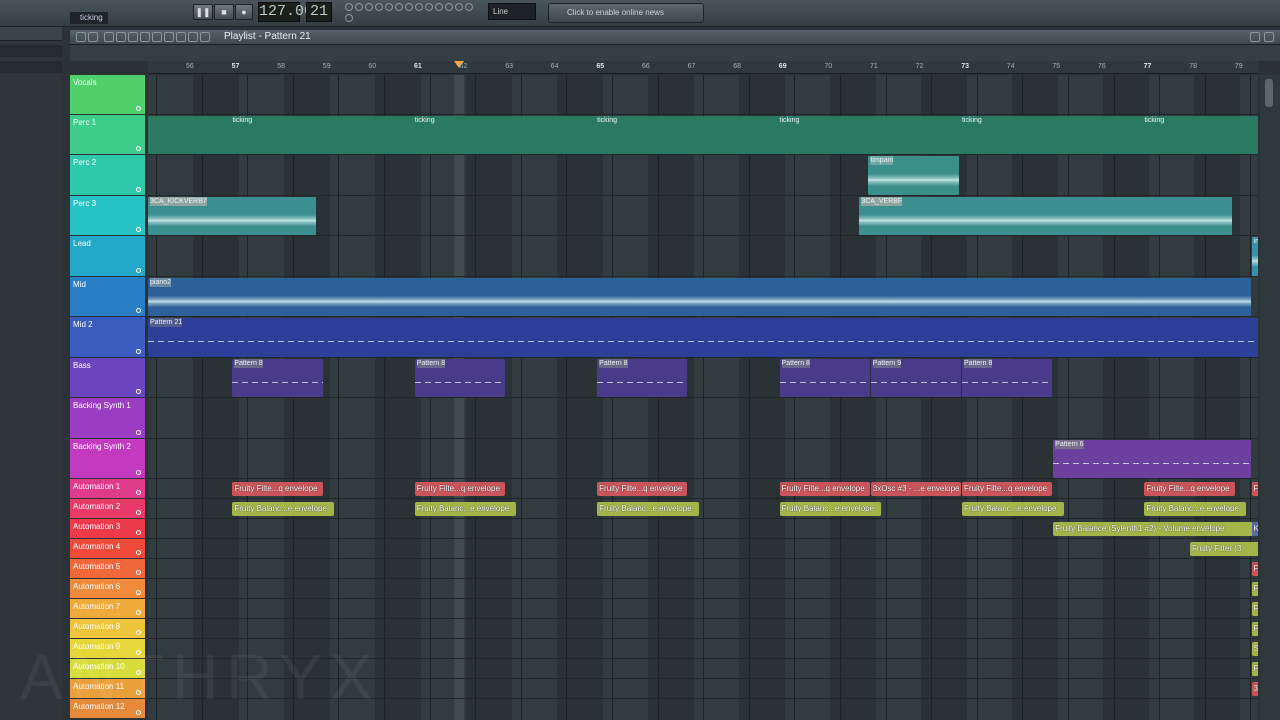 This screenshot has width=1280, height=720. What do you see at coordinates (107, 134) in the screenshot?
I see `track-header-2: Perc 1` at bounding box center [107, 134].